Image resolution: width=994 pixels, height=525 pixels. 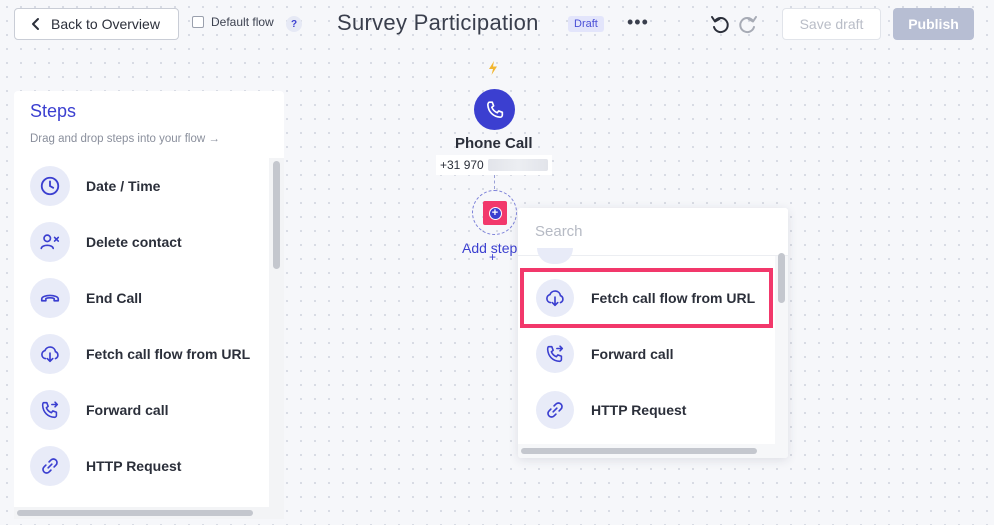 What do you see at coordinates (123, 186) in the screenshot?
I see `step-item-label: Date / Time` at bounding box center [123, 186].